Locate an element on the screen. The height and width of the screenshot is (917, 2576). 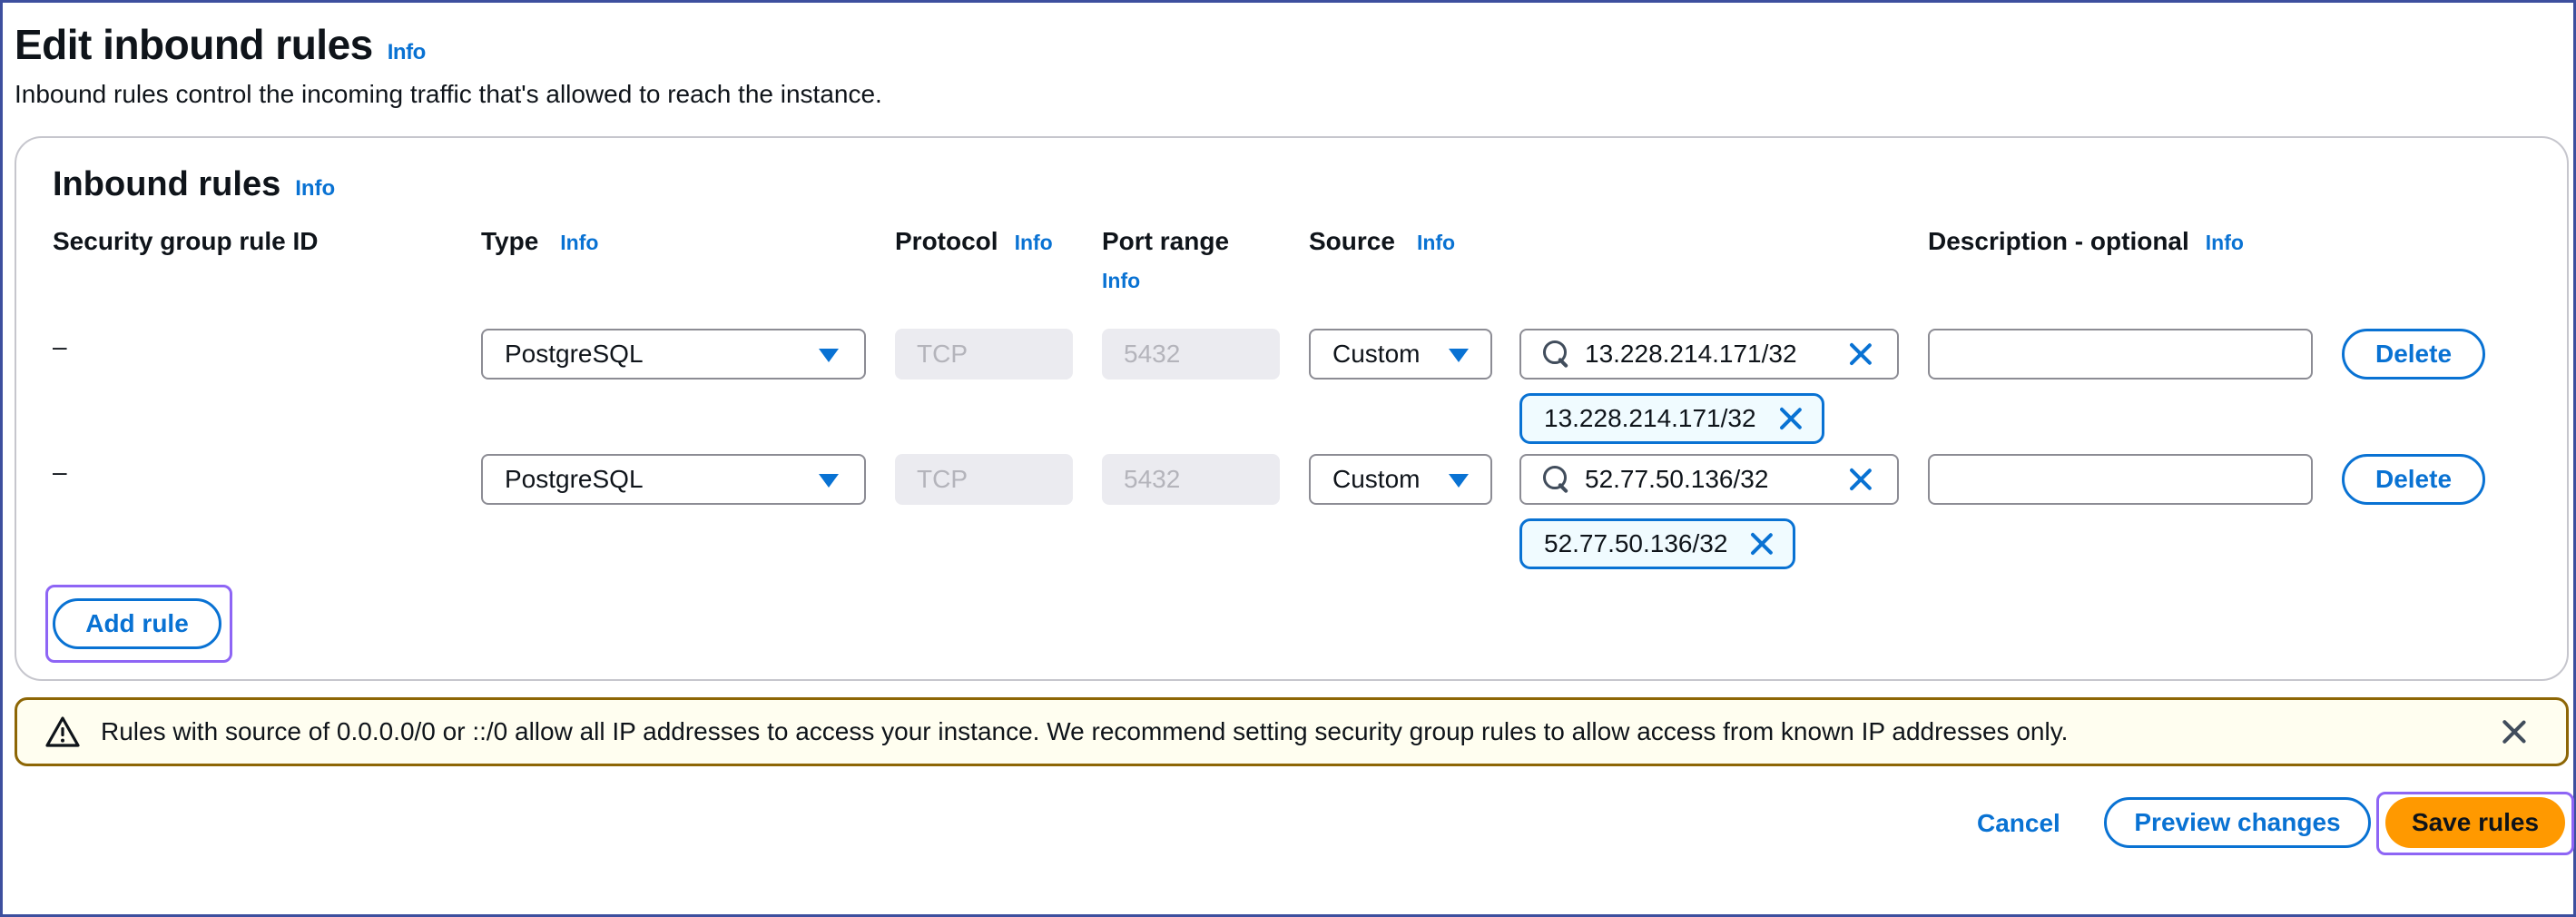
column-header-source: Source Info is located at coordinates (1382, 242).